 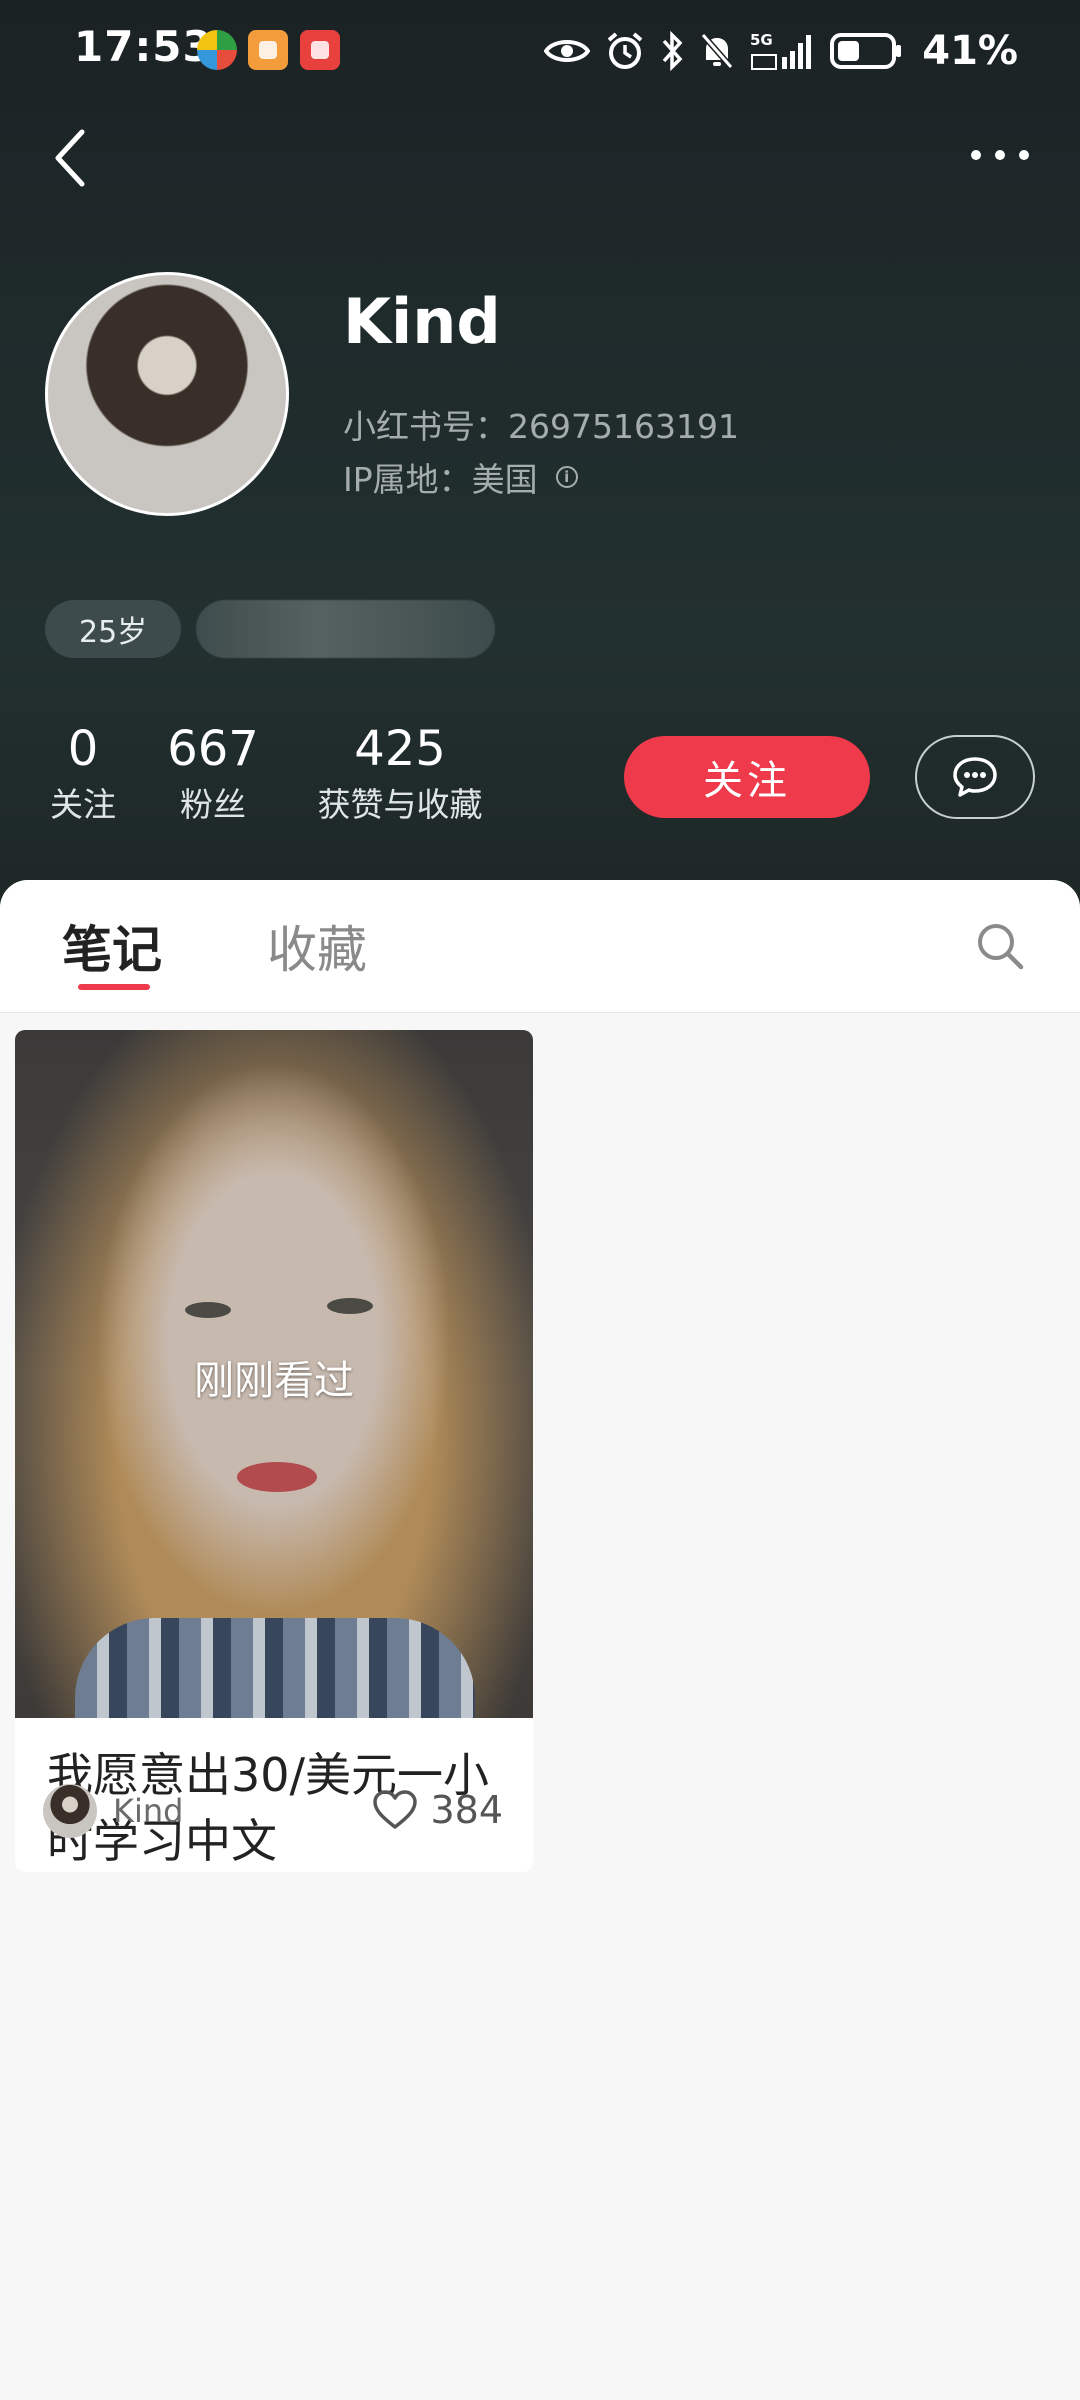 I want to click on stat-following-label: 关注, so click(x=83, y=804).